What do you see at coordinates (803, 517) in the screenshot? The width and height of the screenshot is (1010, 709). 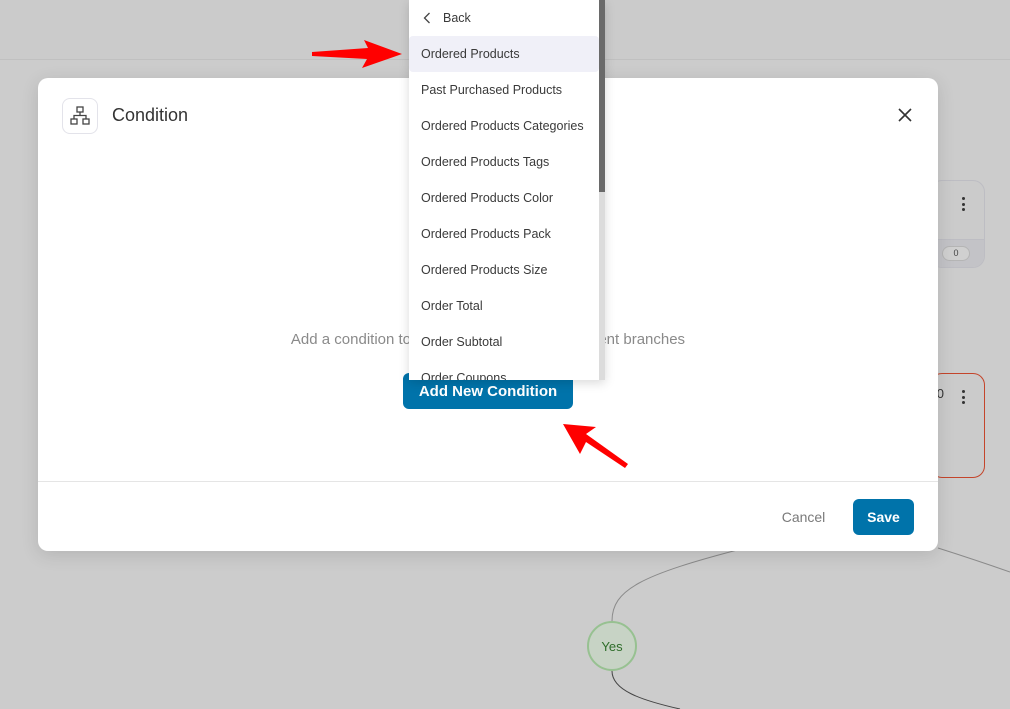 I see `cancel-button: Cancel` at bounding box center [803, 517].